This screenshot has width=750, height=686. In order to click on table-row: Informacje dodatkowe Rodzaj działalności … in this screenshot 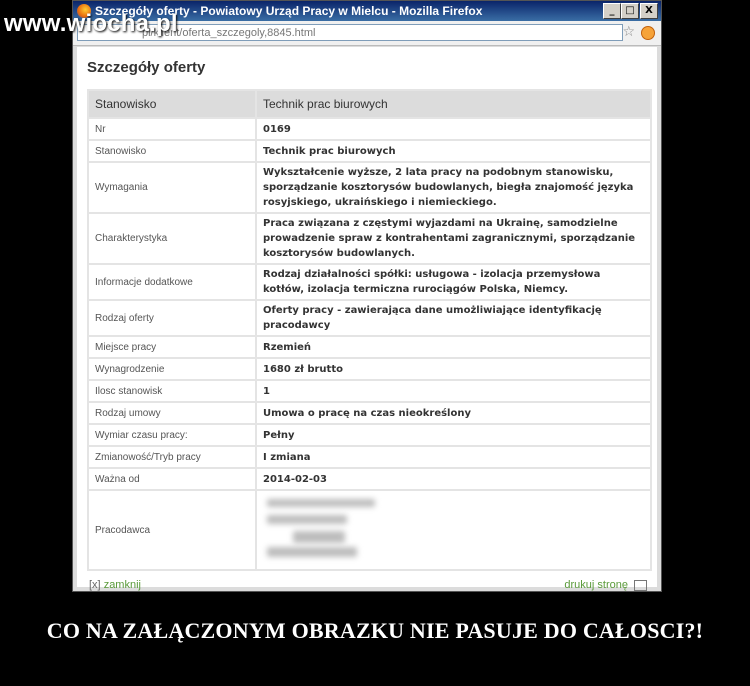, I will do `click(369, 282)`.